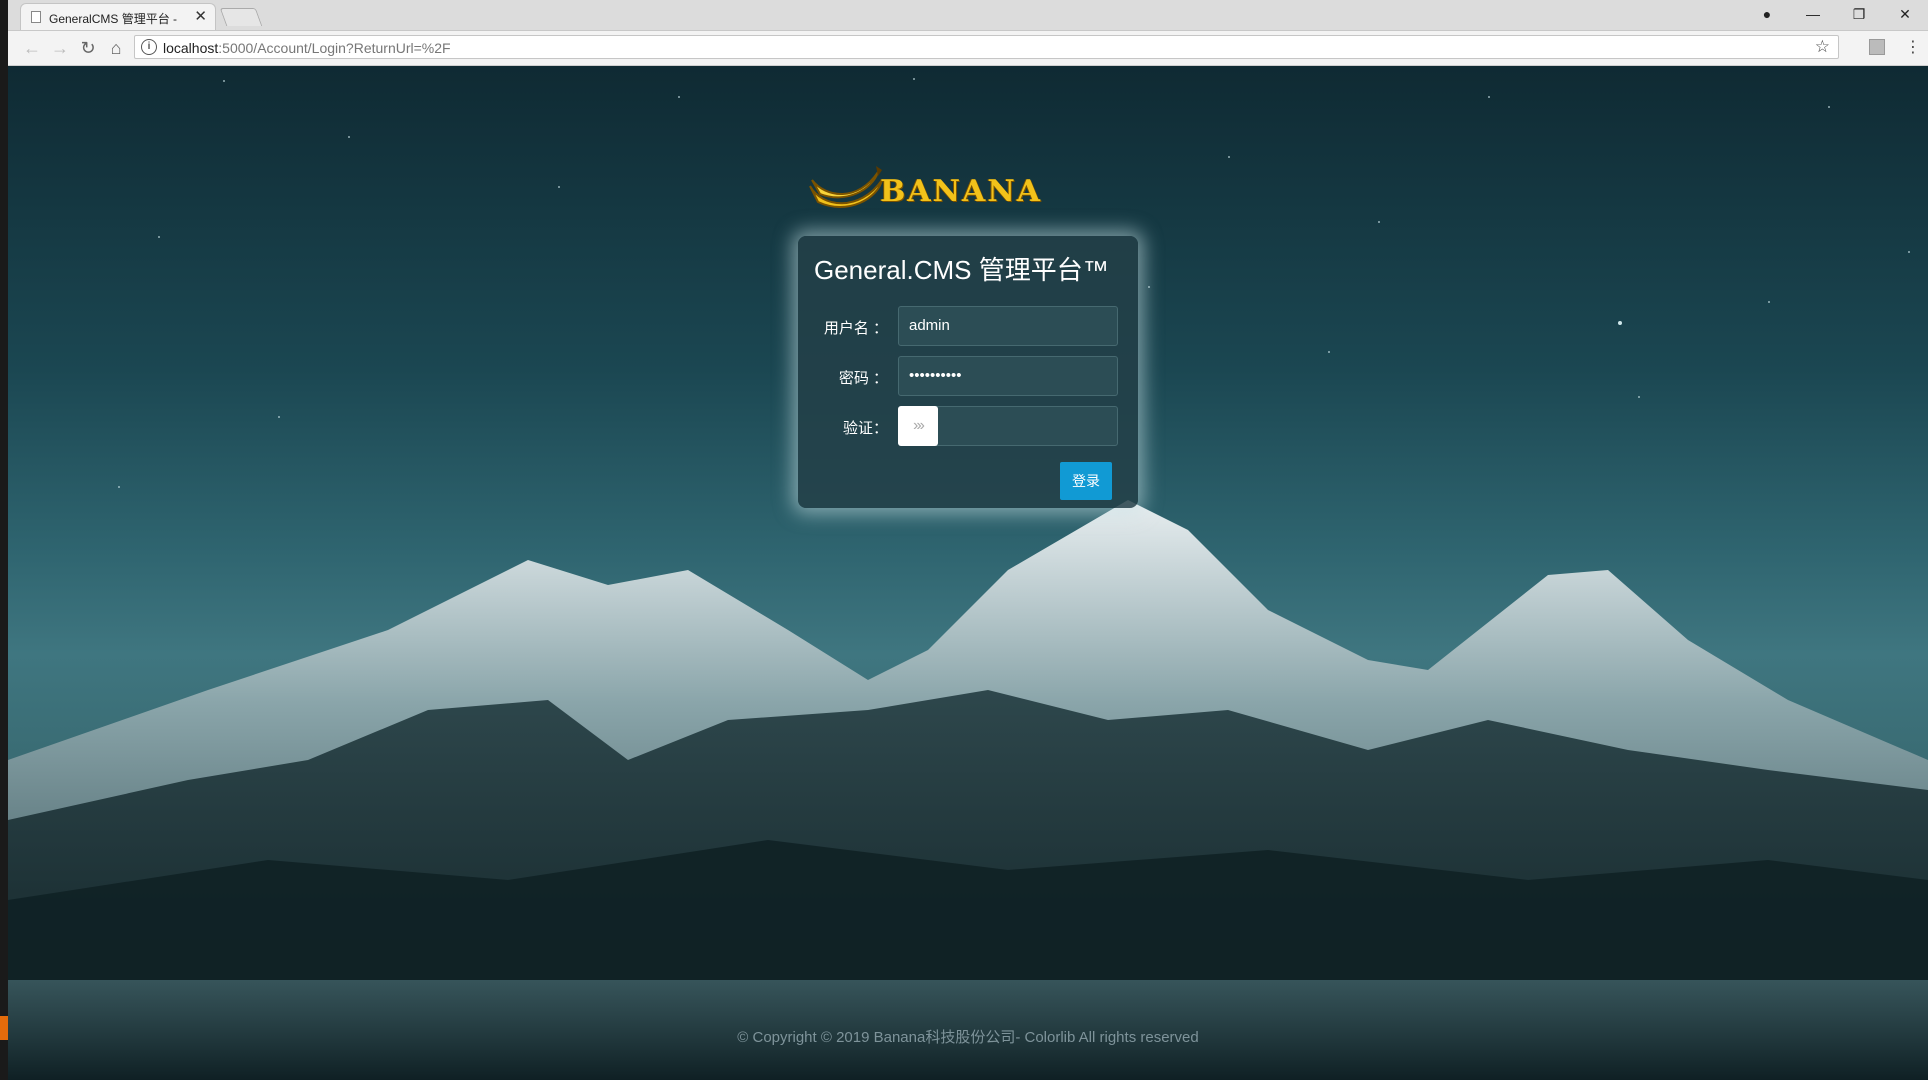 This screenshot has width=1928, height=1080. Describe the element at coordinates (36, 17) in the screenshot. I see `page-icon` at that location.